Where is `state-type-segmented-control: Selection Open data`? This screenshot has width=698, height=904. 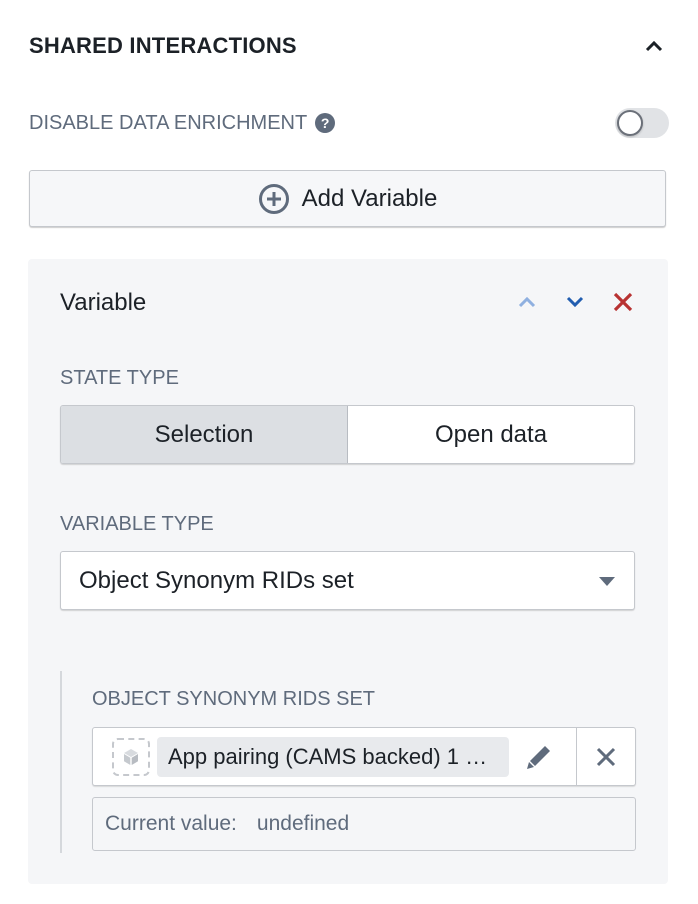
state-type-segmented-control: Selection Open data is located at coordinates (347, 434).